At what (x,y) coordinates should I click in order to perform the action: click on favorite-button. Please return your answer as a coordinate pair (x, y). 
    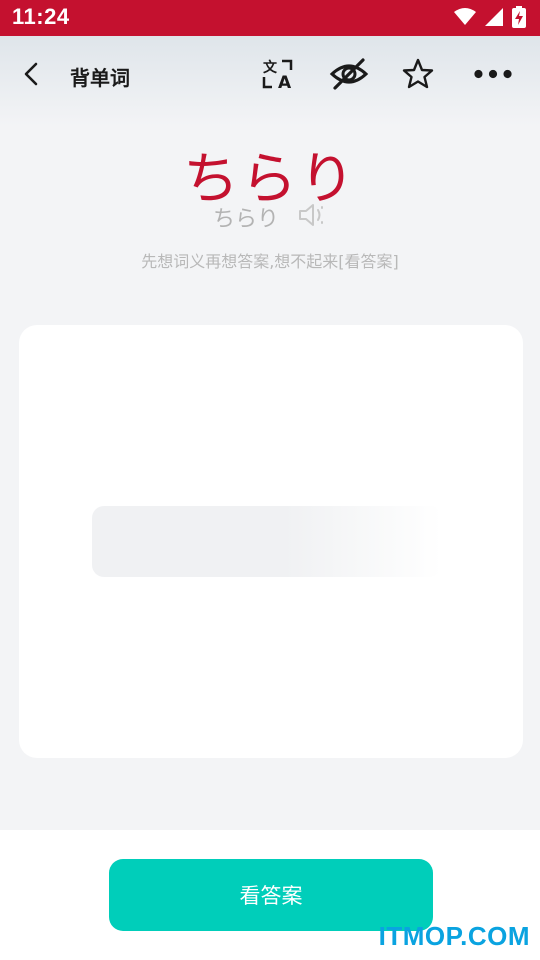
    Looking at the image, I should click on (418, 74).